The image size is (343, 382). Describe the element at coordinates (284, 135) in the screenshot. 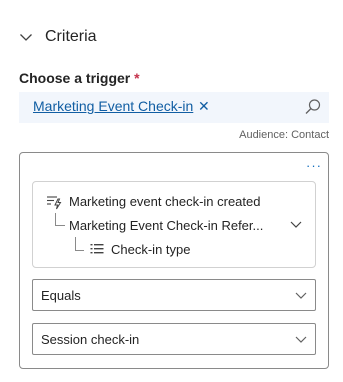

I see `audience-label: Audience: Contact` at that location.